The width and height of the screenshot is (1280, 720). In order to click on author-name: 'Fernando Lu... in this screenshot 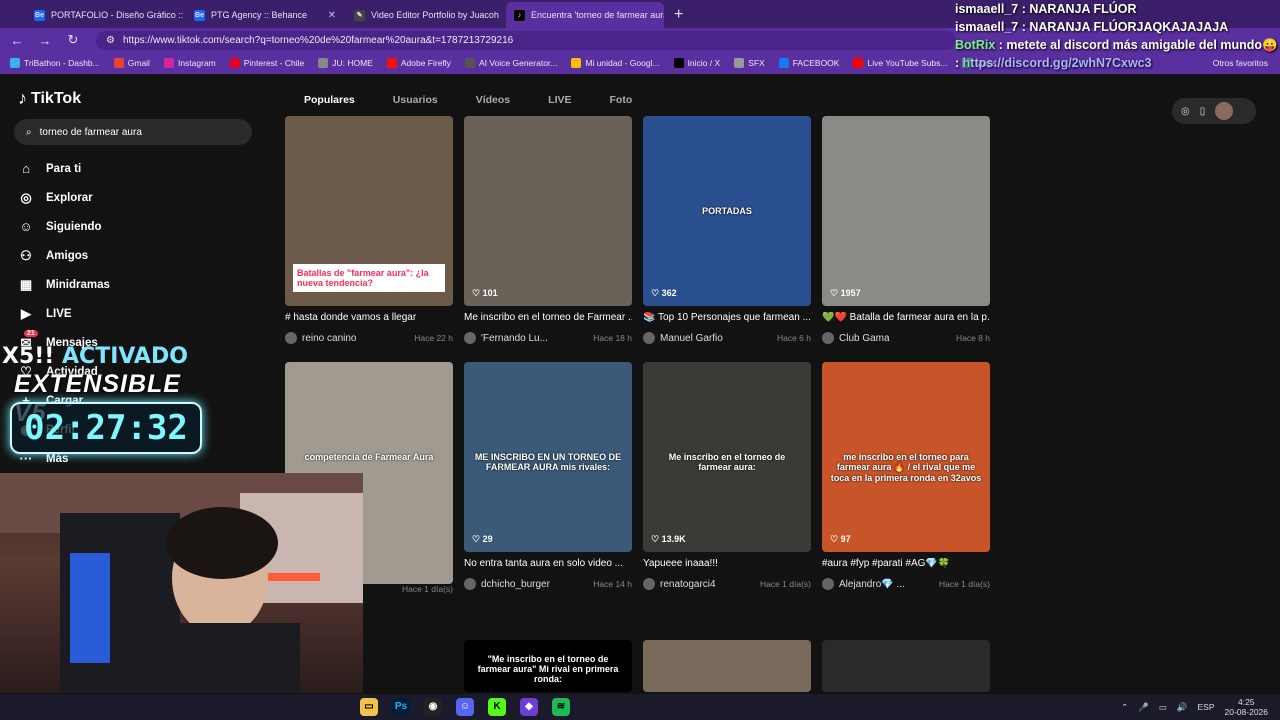, I will do `click(514, 338)`.